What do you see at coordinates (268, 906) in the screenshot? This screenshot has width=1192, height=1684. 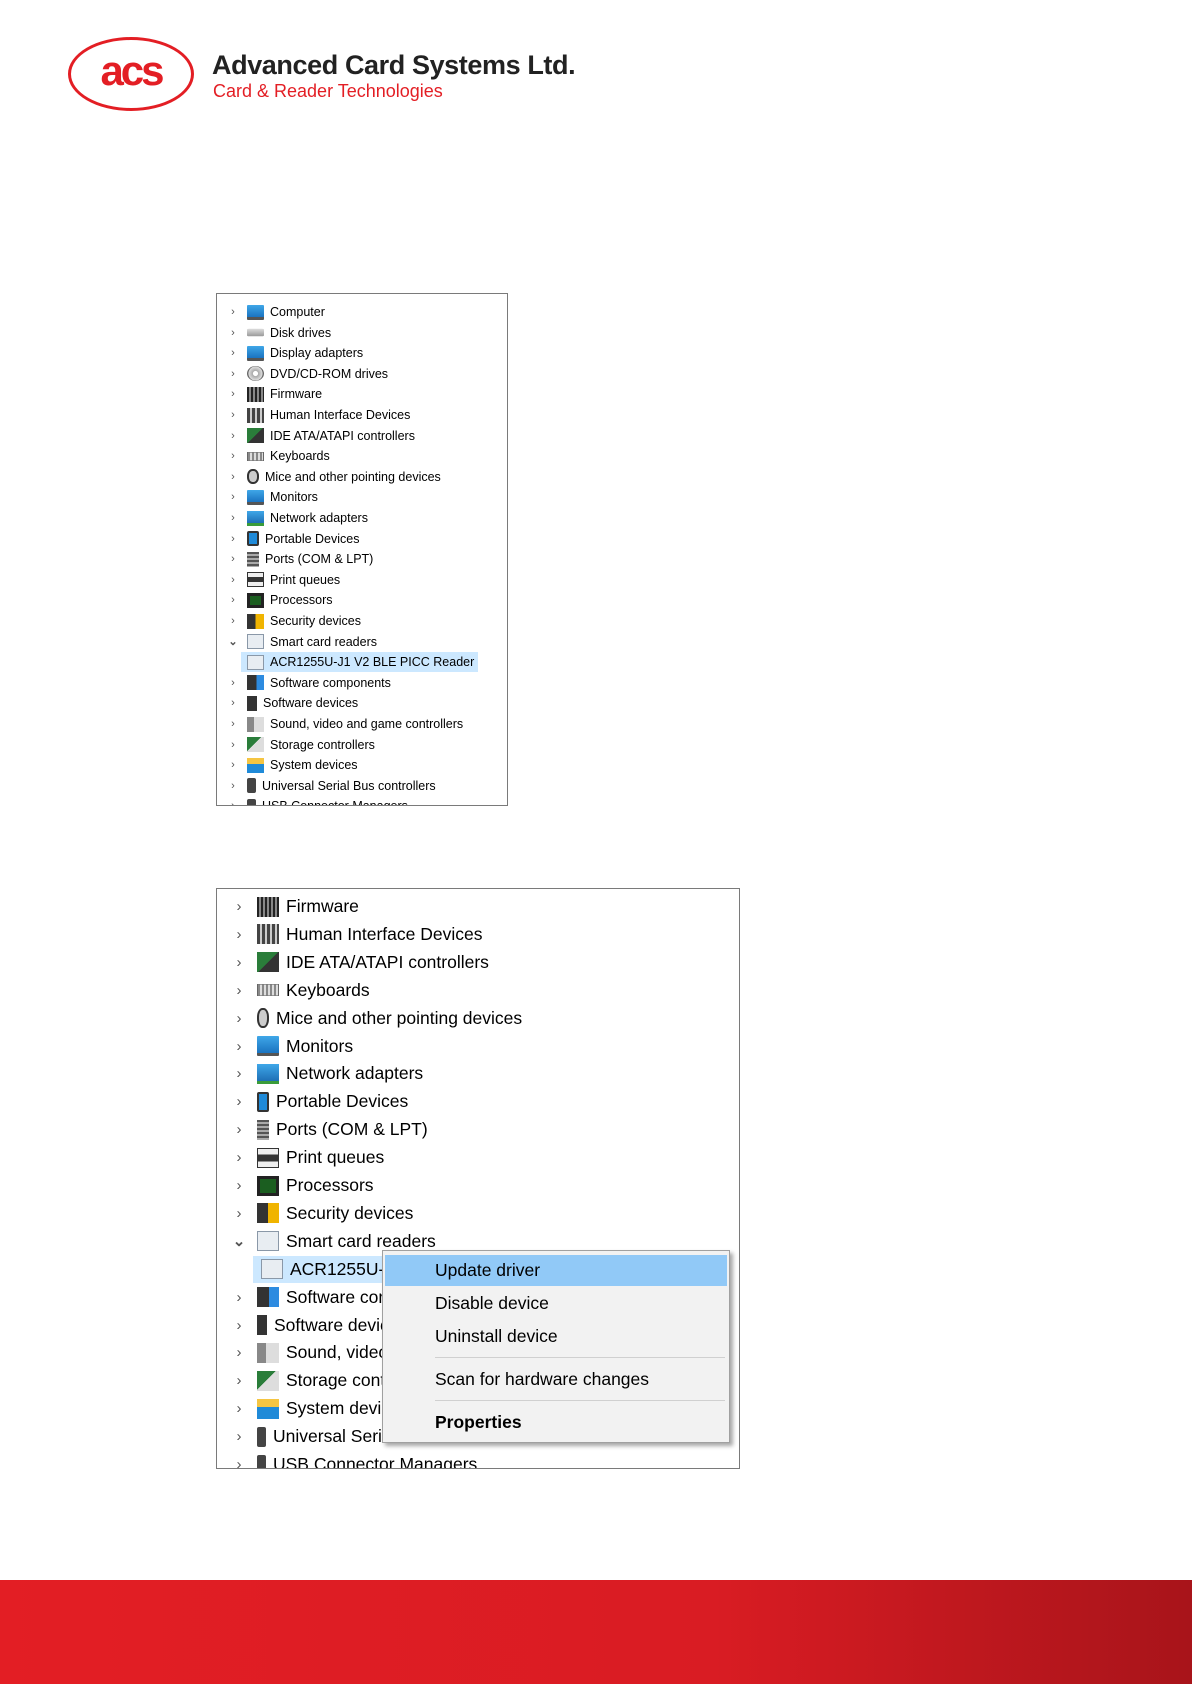 I see `firmware-icon` at bounding box center [268, 906].